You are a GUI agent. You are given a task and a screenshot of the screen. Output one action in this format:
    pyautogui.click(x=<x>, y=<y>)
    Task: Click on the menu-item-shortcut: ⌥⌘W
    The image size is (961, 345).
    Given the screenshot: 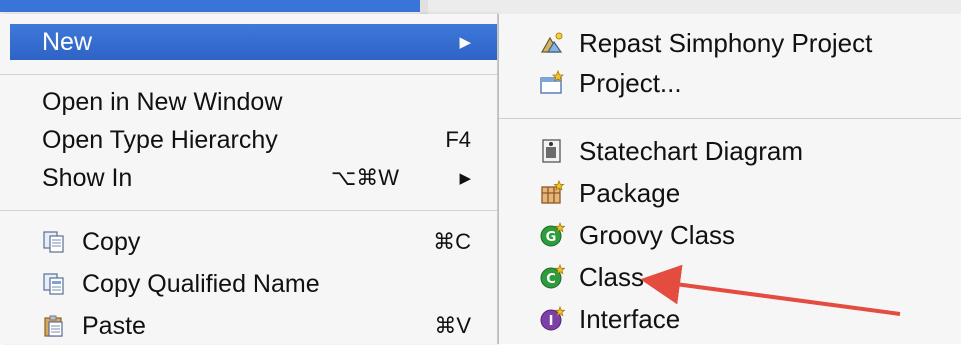 What is the action you would take?
    pyautogui.click(x=364, y=177)
    